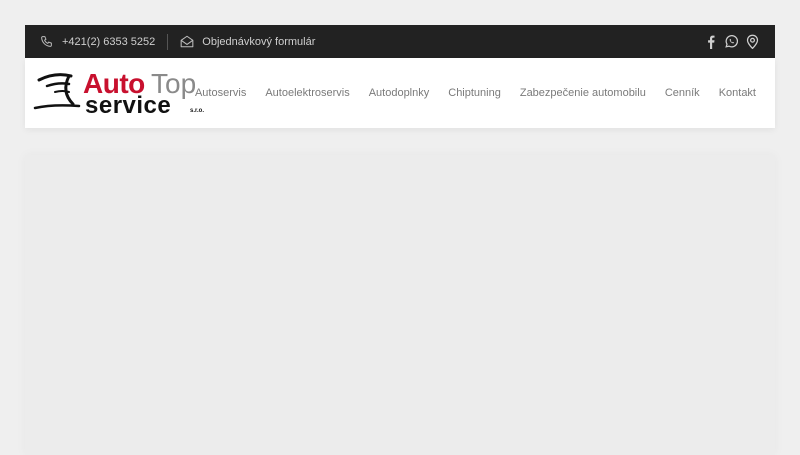  What do you see at coordinates (220, 93) in the screenshot?
I see `nav-item-autoservis: Autoservis` at bounding box center [220, 93].